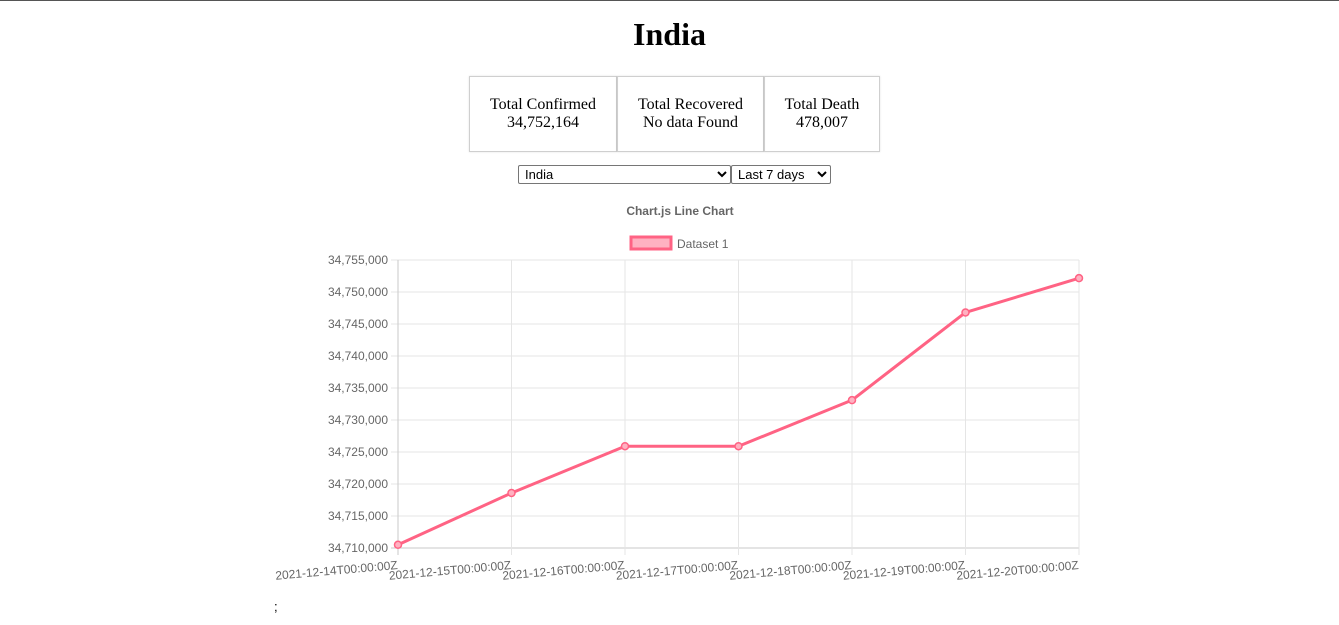  Describe the element at coordinates (450, 570) in the screenshot. I see `x-tick-label: 2021-12-15T00:00:00Z` at that location.